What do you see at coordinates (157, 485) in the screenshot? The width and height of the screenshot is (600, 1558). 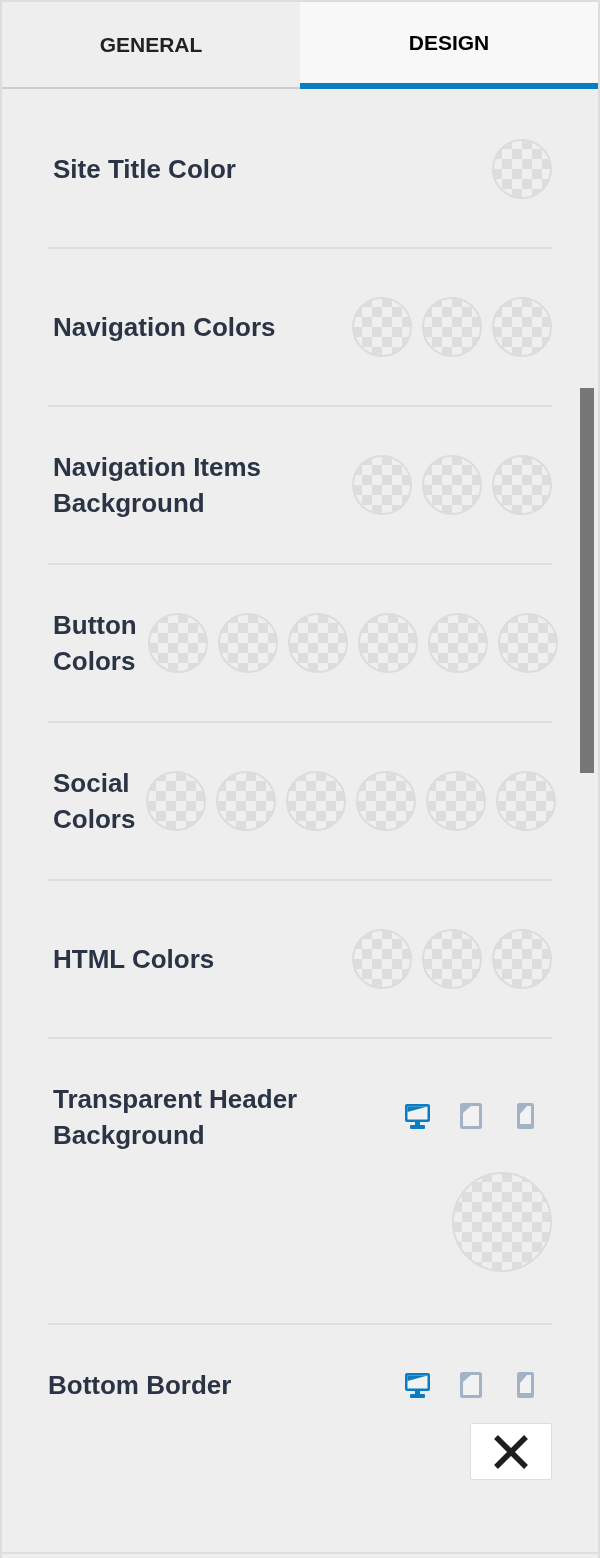 I see `setting-label: Navigation Items Background` at bounding box center [157, 485].